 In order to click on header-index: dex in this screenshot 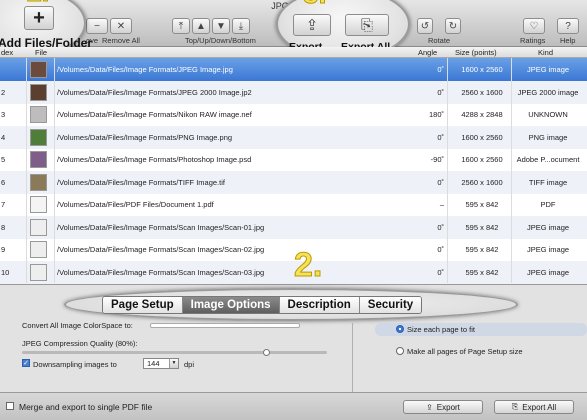, I will do `click(7, 52)`.